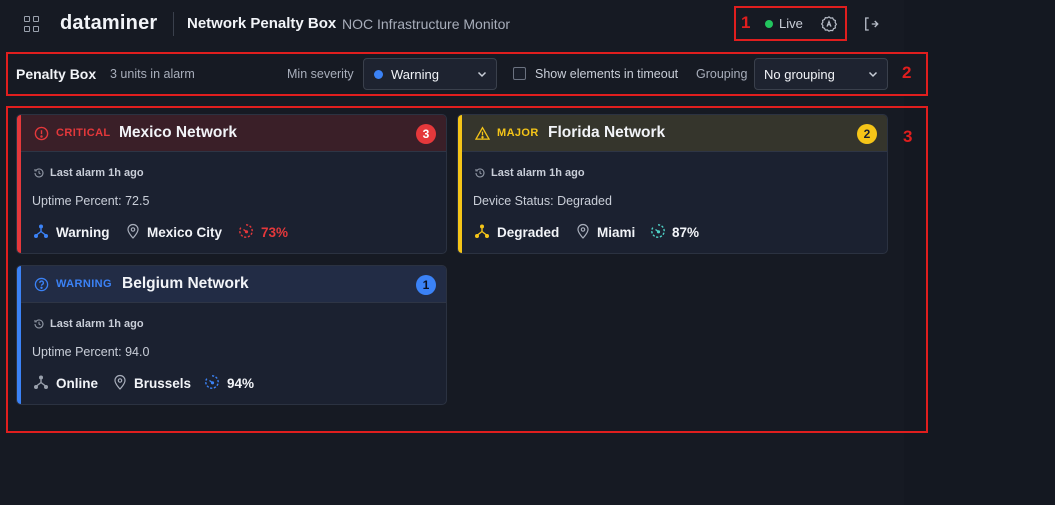 This screenshot has height=505, width=1055. I want to click on network-name: Florida Network, so click(607, 132).